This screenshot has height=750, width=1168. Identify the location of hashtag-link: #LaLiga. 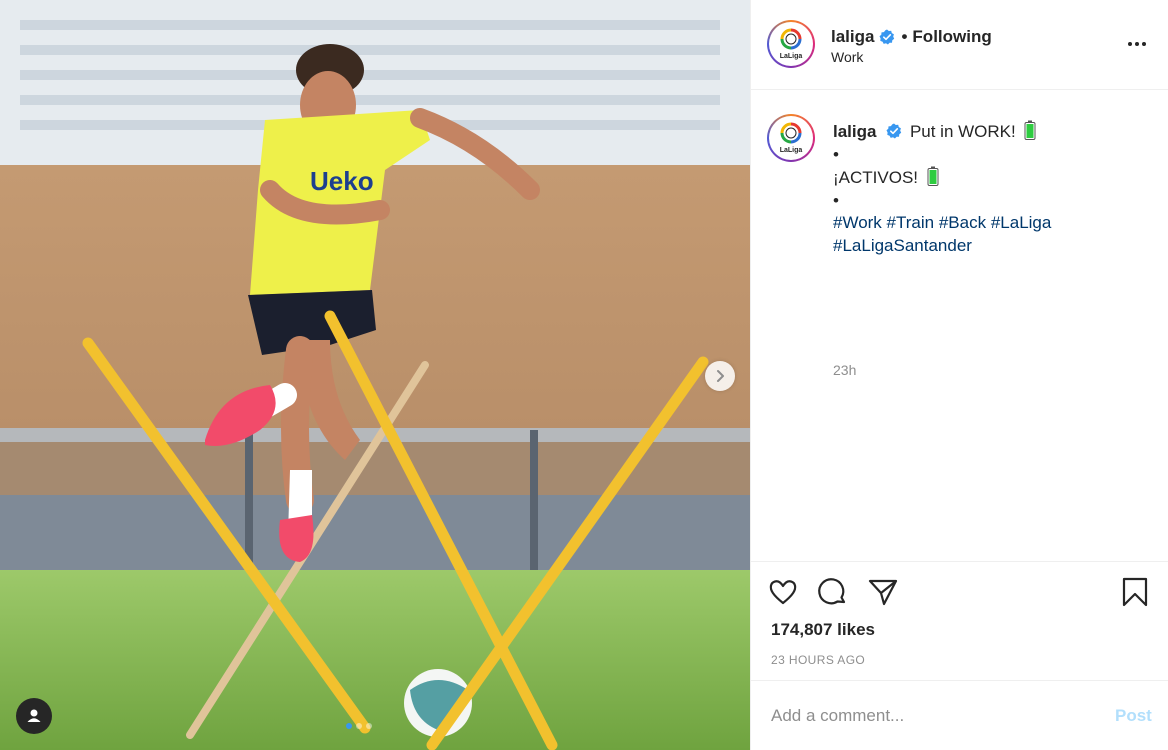
(1021, 222).